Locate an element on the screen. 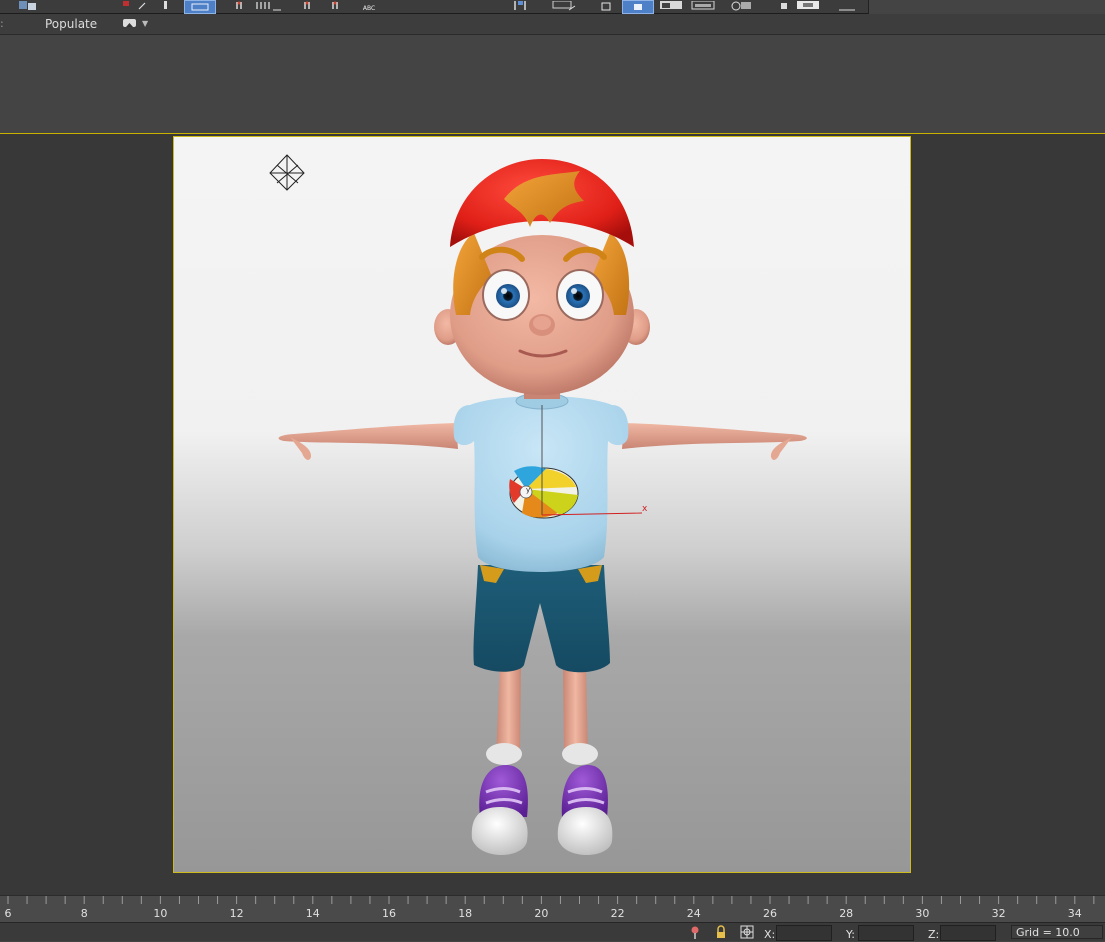 This screenshot has height=942, width=1105. gizmo-x-label: x is located at coordinates (645, 509).